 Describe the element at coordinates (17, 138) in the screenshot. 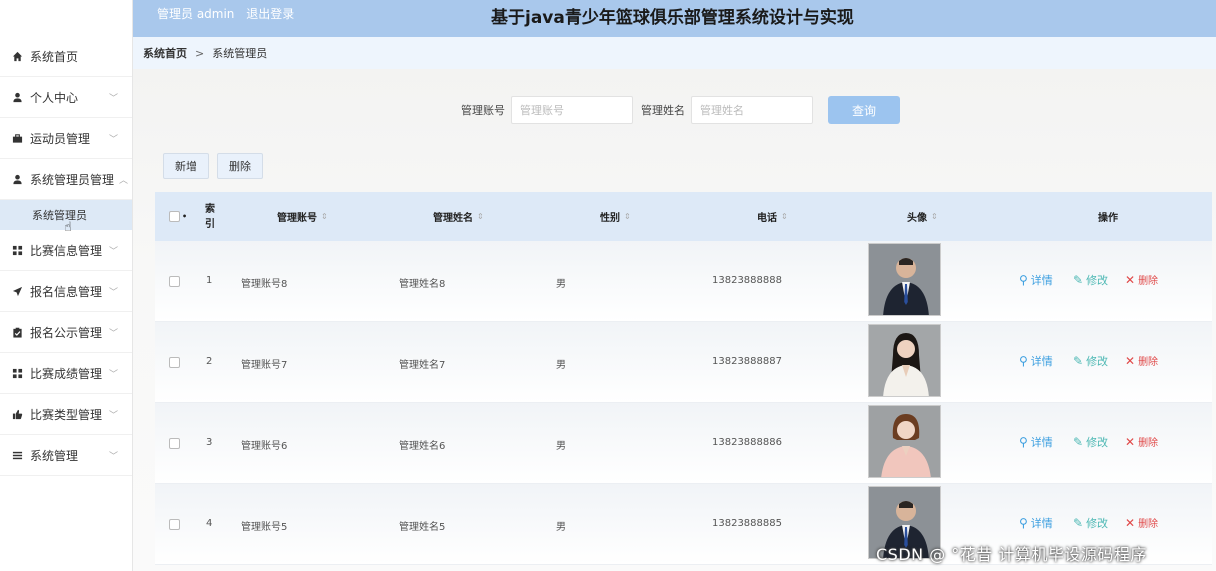

I see `briefcase-icon` at that location.